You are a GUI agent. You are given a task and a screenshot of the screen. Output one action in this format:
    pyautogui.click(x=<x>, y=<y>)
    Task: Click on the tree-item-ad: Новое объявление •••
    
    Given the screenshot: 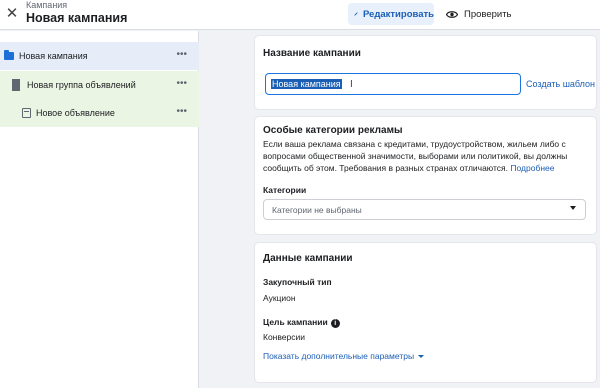 What is the action you would take?
    pyautogui.click(x=99, y=113)
    